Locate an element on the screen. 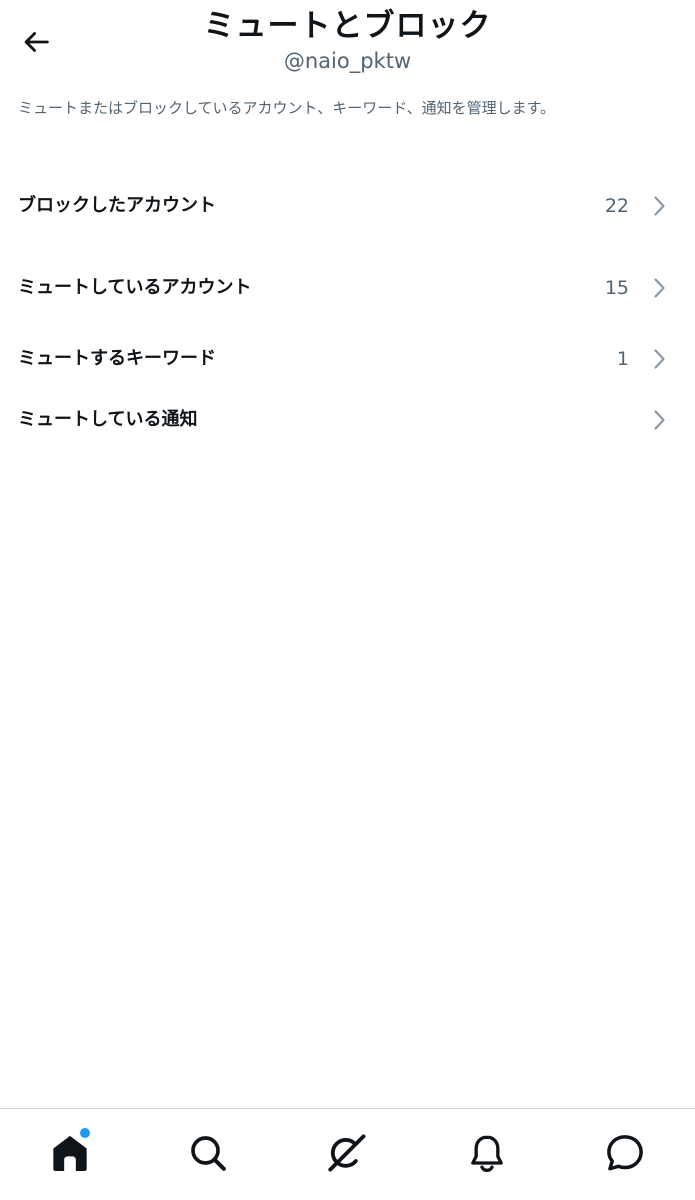  search-icon is located at coordinates (208, 1153).